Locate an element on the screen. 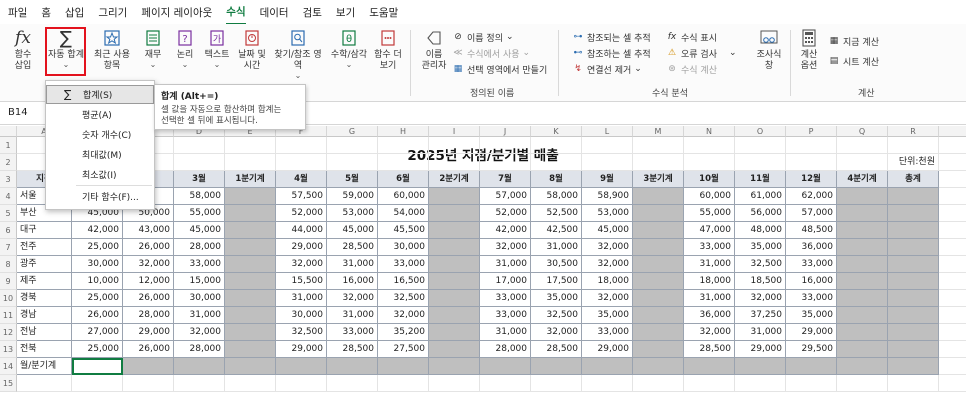  table-cell: 32,500 is located at coordinates (301, 332).